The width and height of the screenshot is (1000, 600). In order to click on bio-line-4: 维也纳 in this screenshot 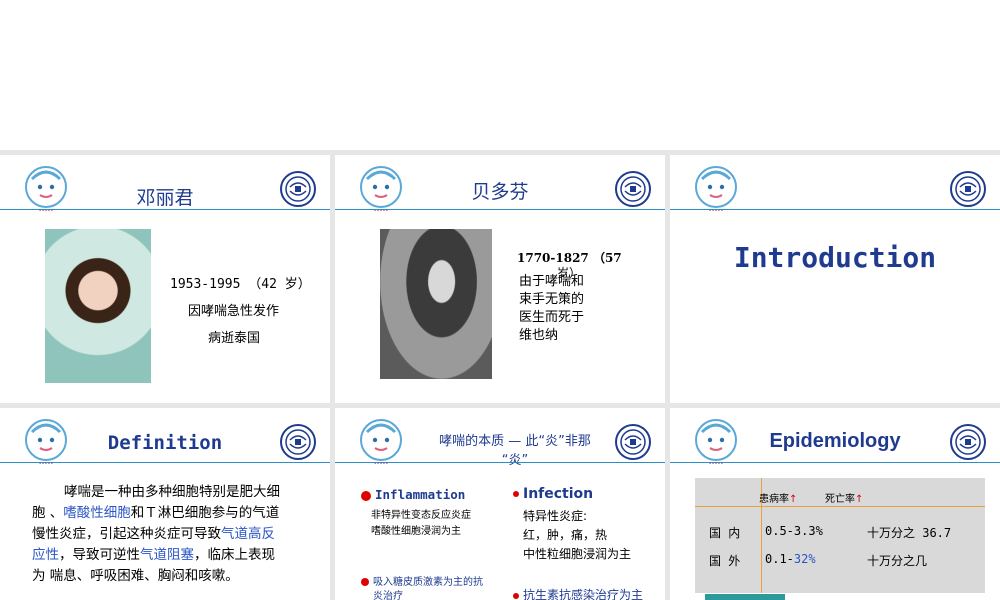, I will do `click(539, 335)`.